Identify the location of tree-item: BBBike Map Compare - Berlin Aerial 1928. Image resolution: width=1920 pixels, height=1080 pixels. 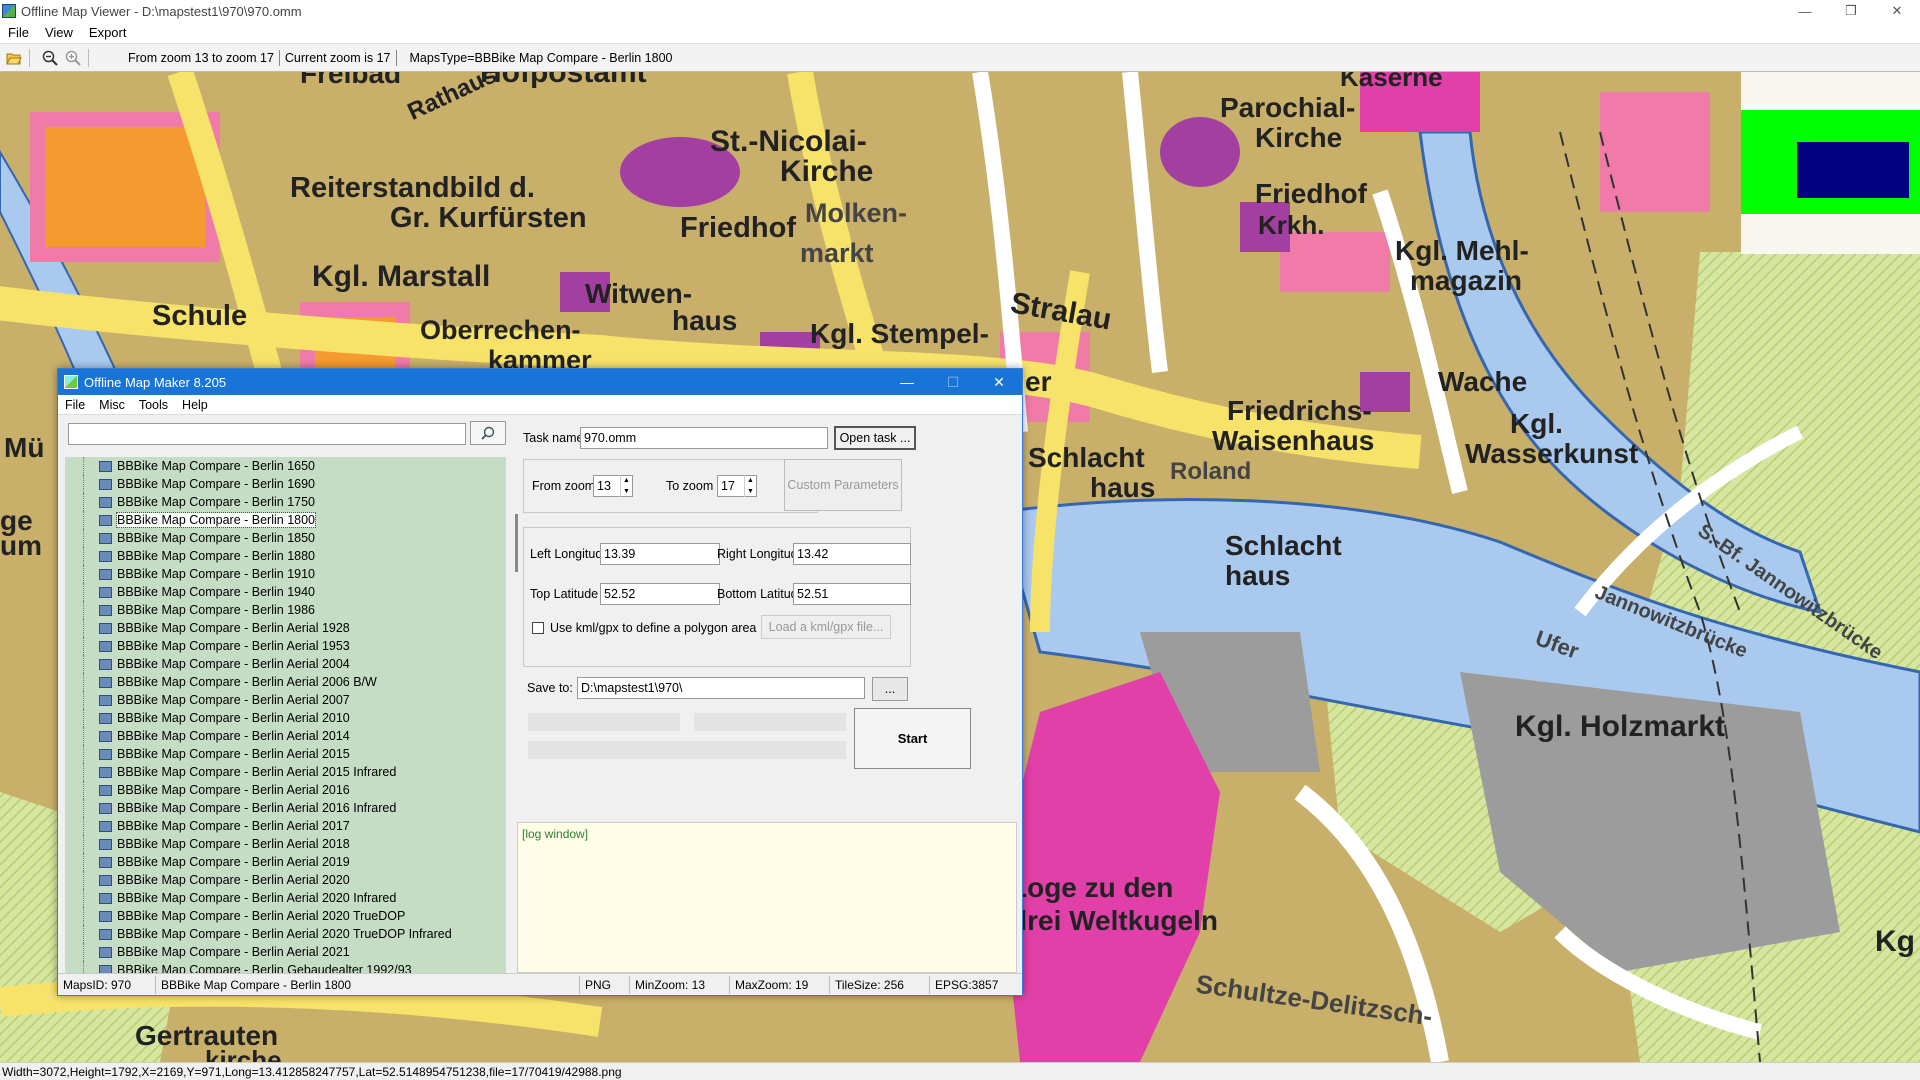
(285, 628).